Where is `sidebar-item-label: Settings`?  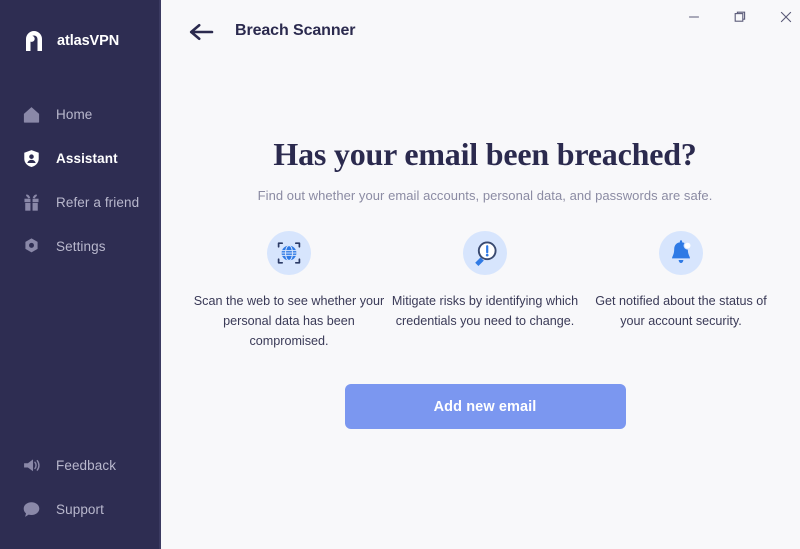
sidebar-item-label: Settings is located at coordinates (81, 246).